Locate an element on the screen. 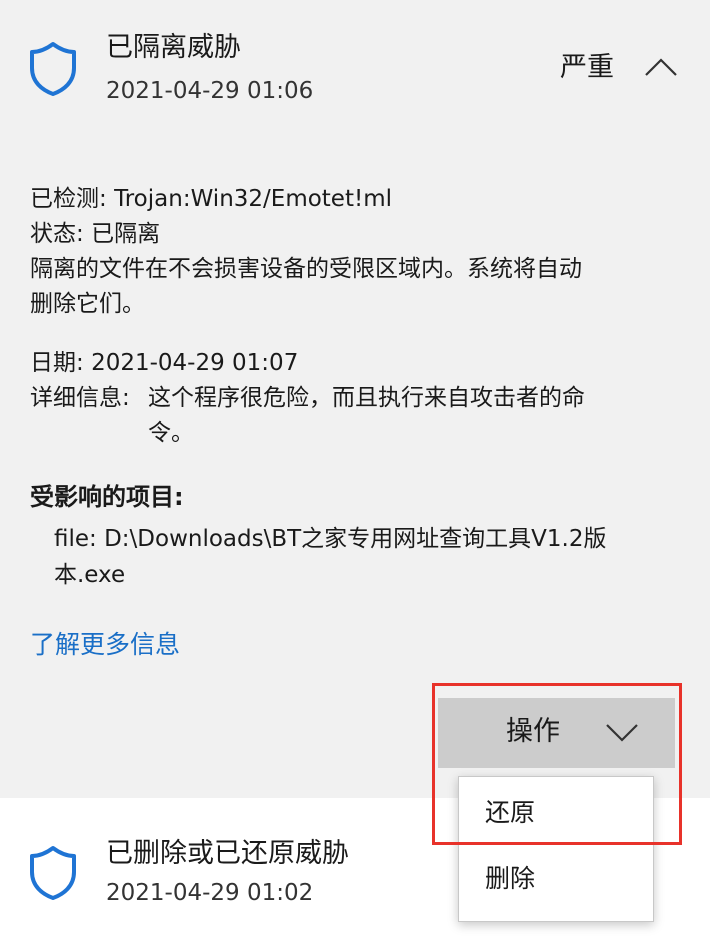 Image resolution: width=710 pixels, height=936 pixels. detected-line: 已检测: Trojan:Win32/Emotet!ml is located at coordinates (211, 199).